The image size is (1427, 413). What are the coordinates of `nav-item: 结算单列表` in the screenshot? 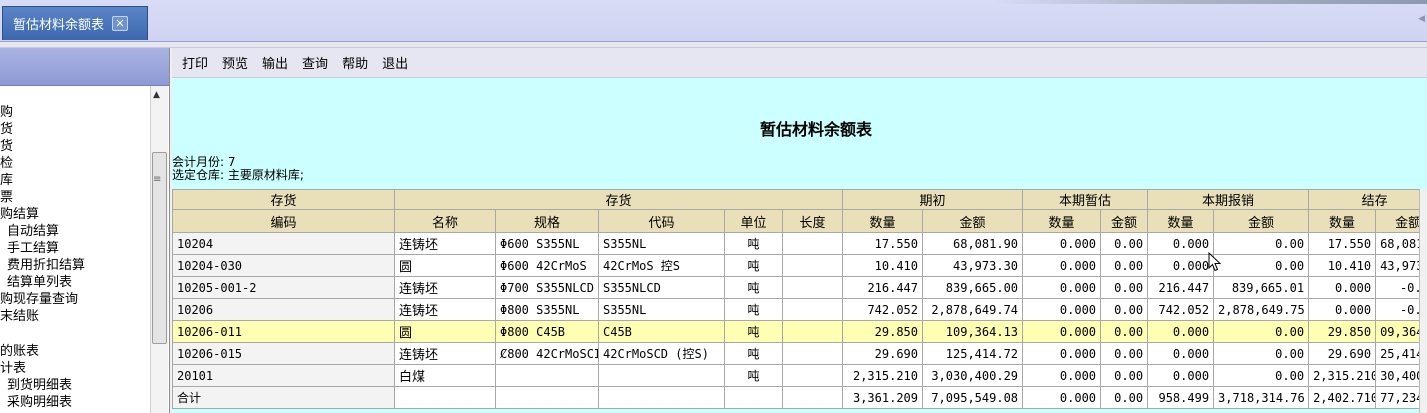 It's located at (75, 282).